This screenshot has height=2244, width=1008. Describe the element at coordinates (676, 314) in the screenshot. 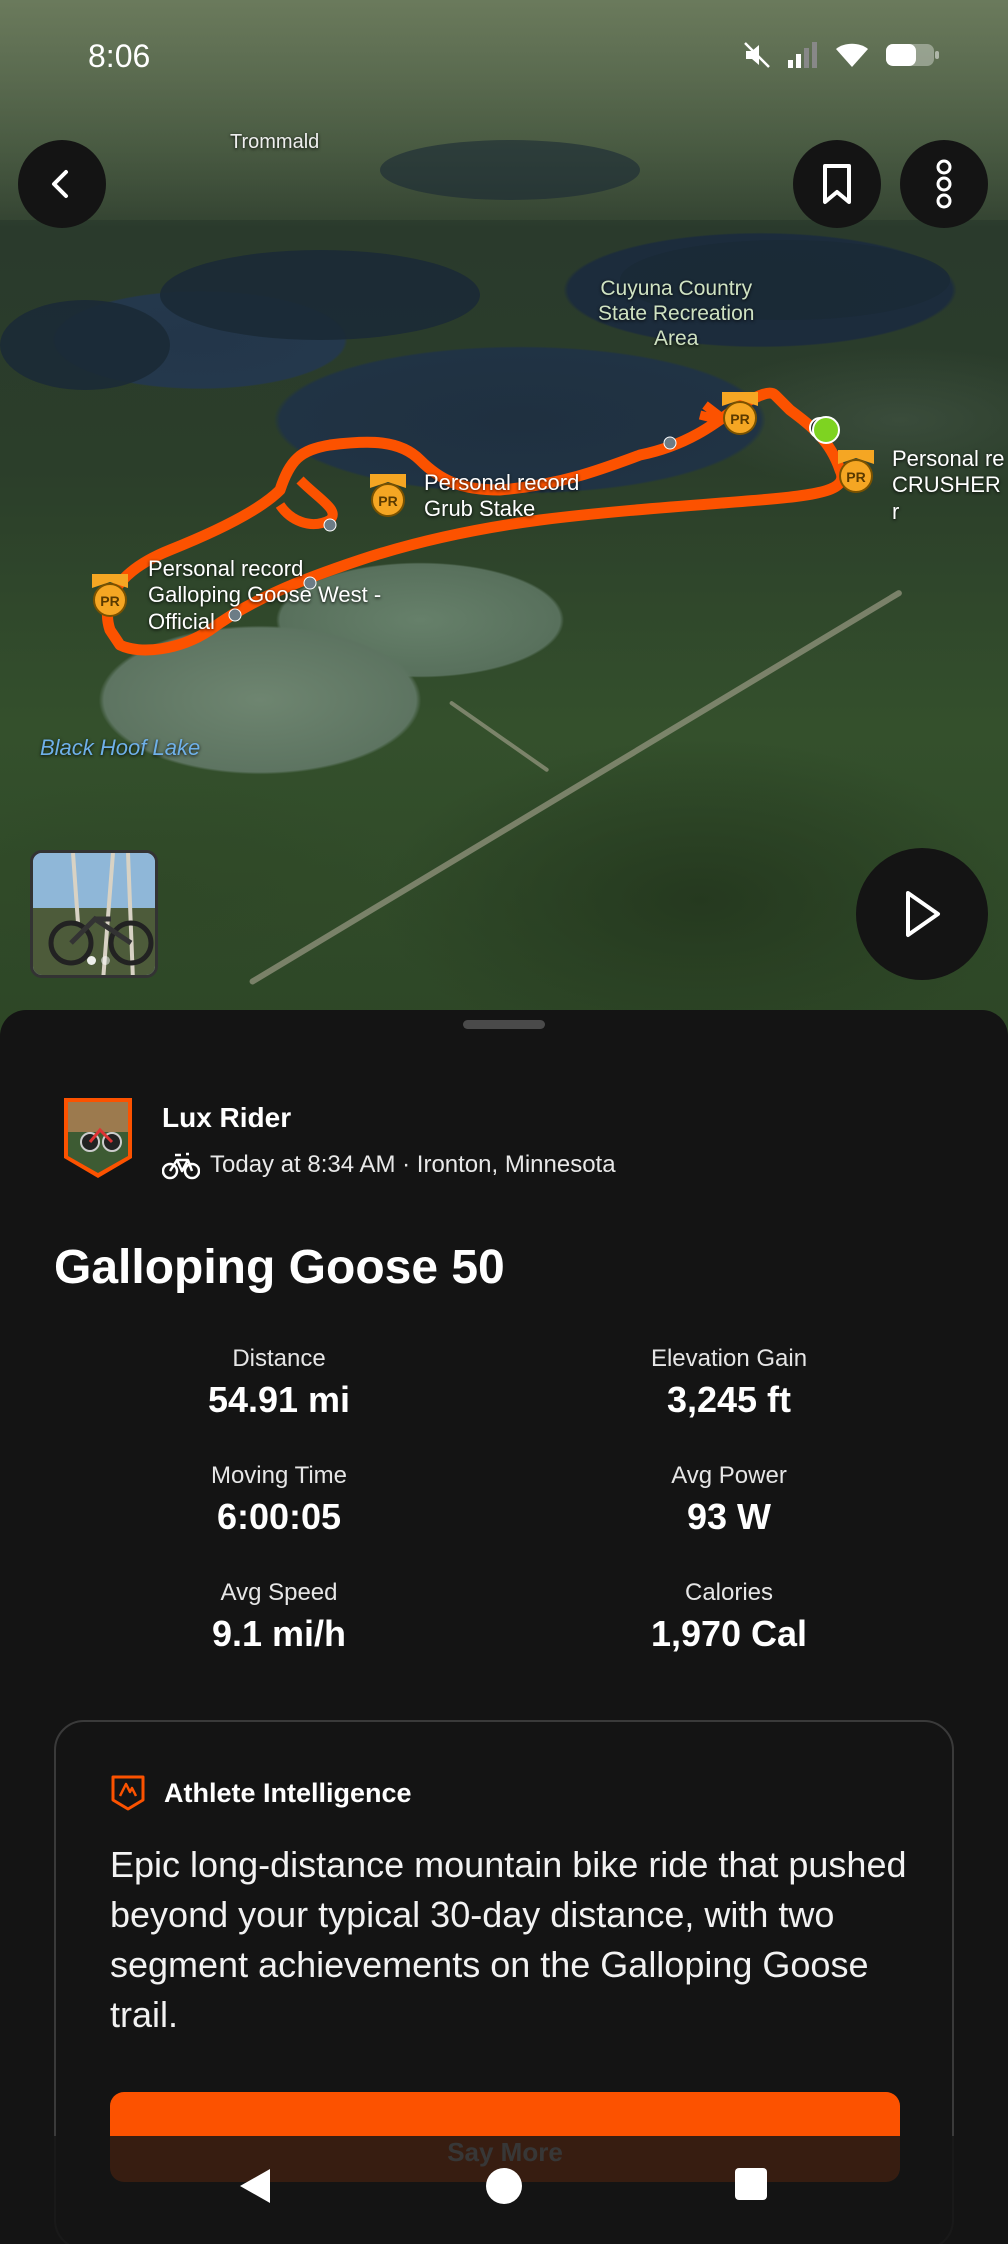

I see `map-label-park: Cuyuna Country State Recreation Area` at that location.